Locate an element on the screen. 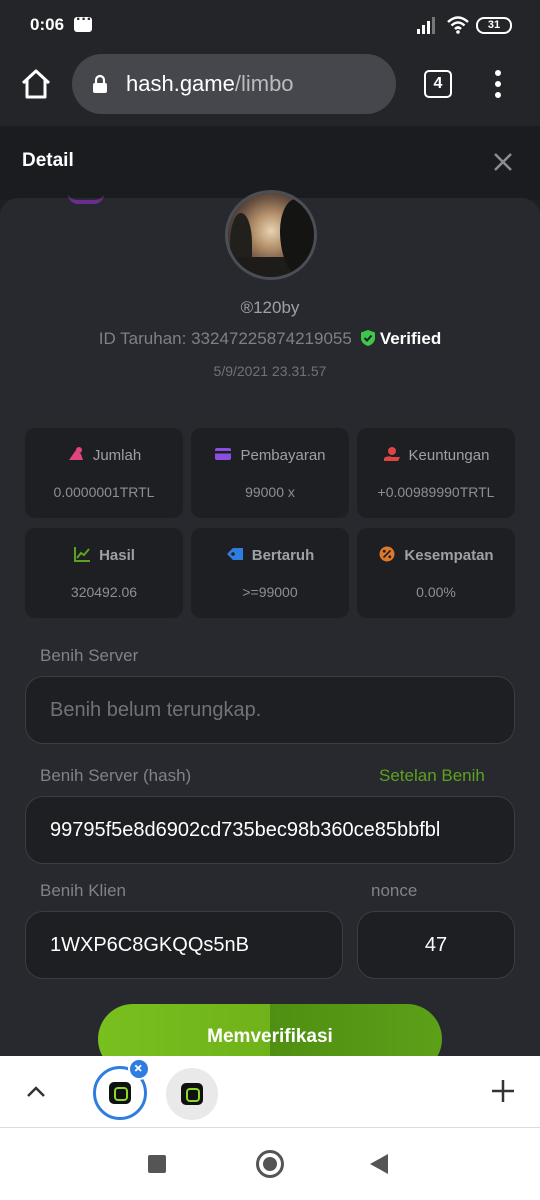 This screenshot has width=540, height=1200. recents-icon is located at coordinates (157, 1164).